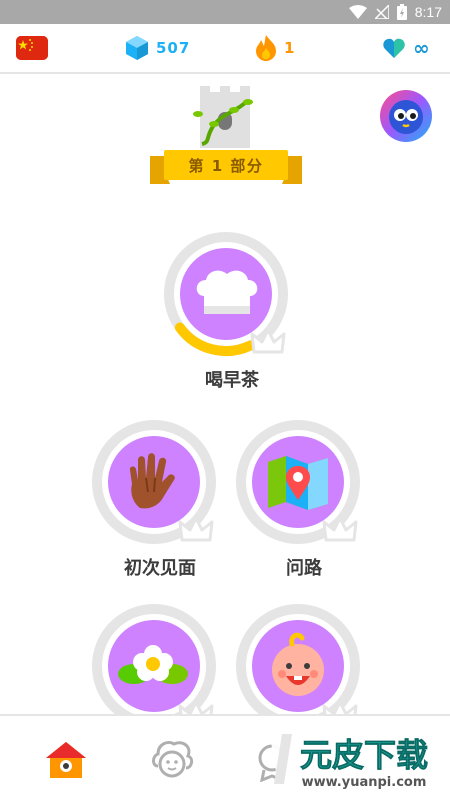 This screenshot has height=800, width=450. I want to click on heart-icon, so click(394, 48).